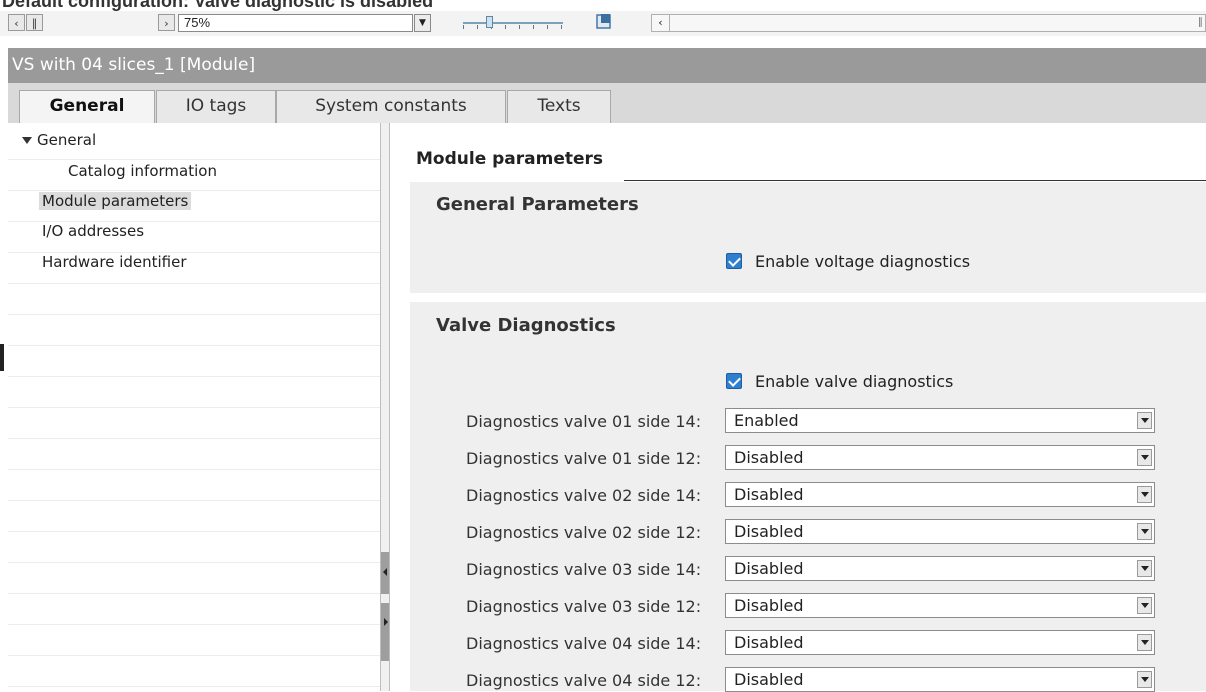 The height and width of the screenshot is (692, 1206). Describe the element at coordinates (940, 420) in the screenshot. I see `select-valve01-side14: Enabled` at that location.